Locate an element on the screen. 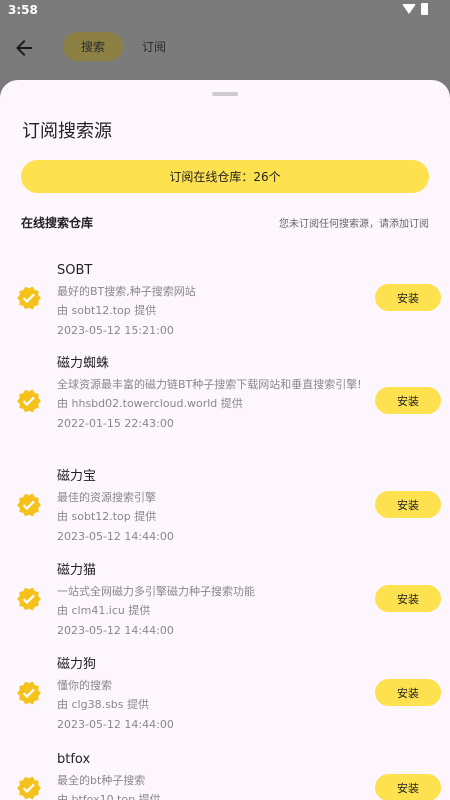 The height and width of the screenshot is (800, 450). item-date: 2023-05-12 15:21:00 is located at coordinates (115, 330).